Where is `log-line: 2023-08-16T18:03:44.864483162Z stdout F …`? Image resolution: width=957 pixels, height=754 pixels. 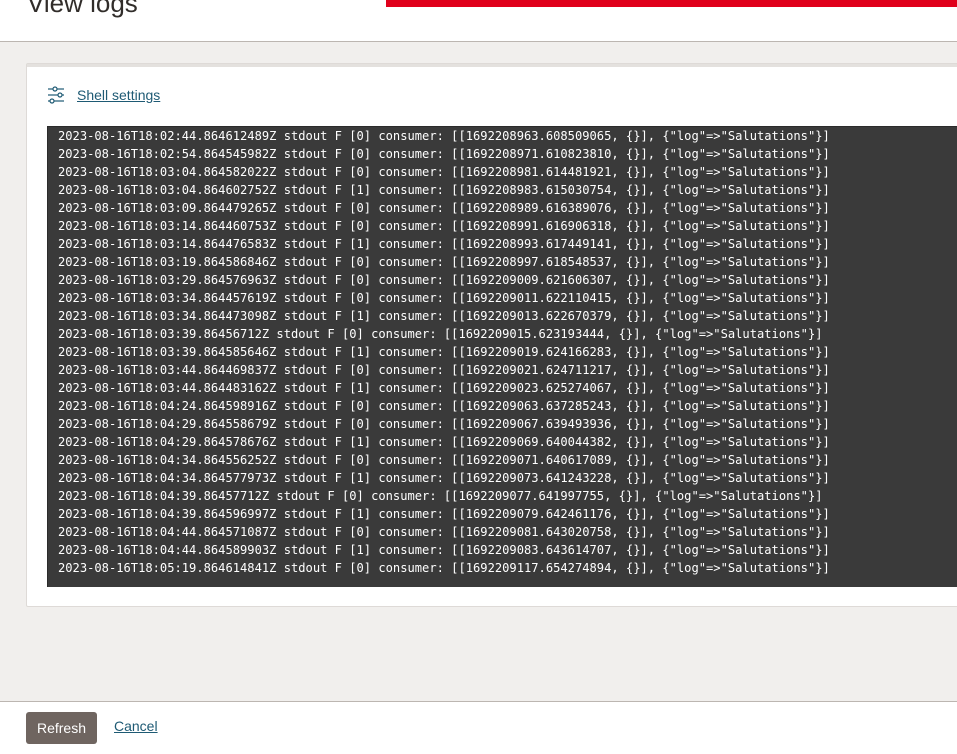
log-line: 2023-08-16T18:03:44.864483162Z stdout F … is located at coordinates (444, 388).